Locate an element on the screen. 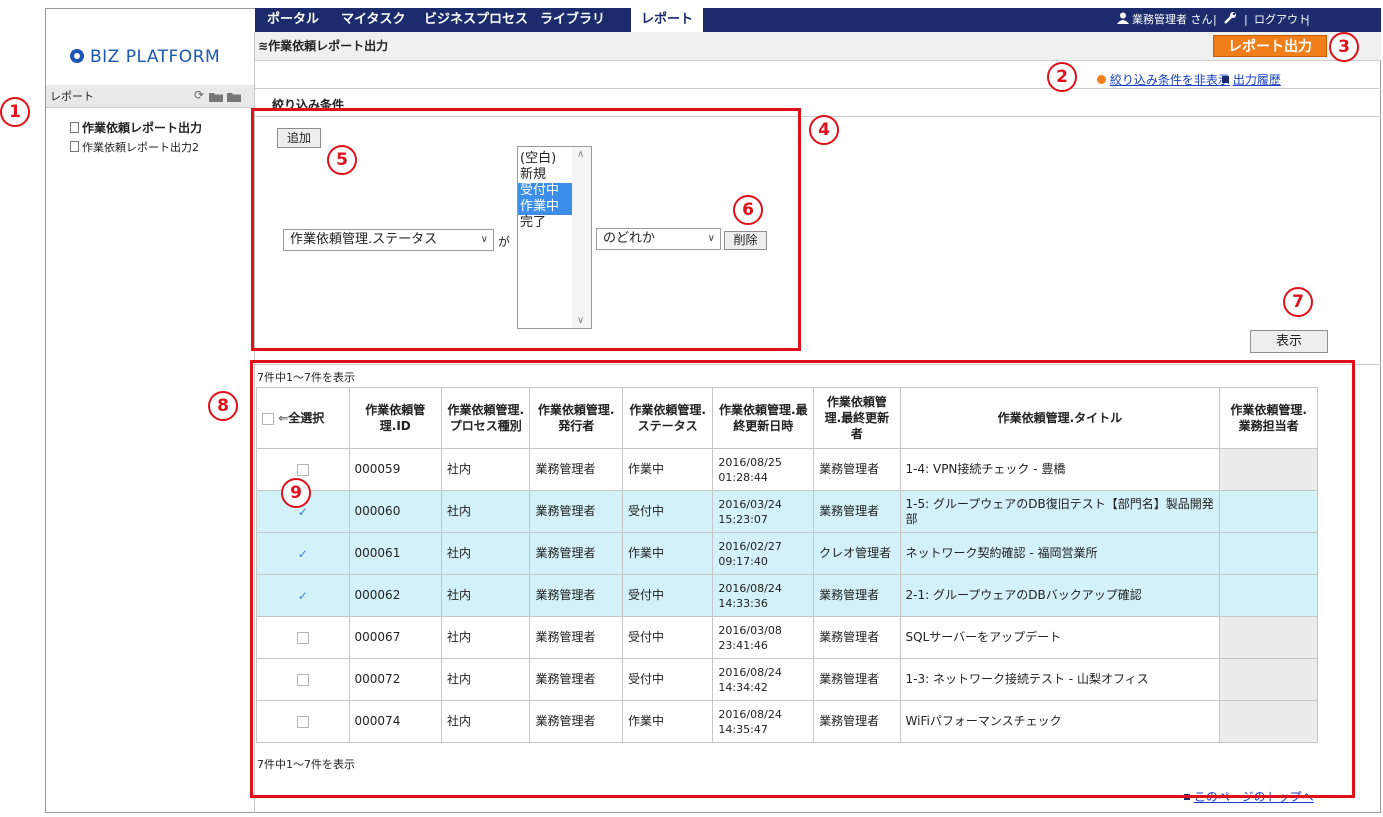 The width and height of the screenshot is (1383, 817). wrench-icon is located at coordinates (1230, 20).